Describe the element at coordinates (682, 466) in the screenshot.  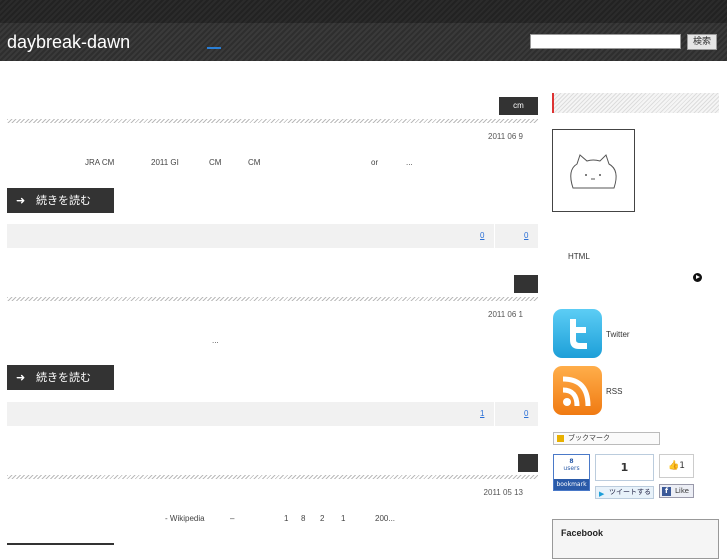
I see `like-count: 1` at that location.